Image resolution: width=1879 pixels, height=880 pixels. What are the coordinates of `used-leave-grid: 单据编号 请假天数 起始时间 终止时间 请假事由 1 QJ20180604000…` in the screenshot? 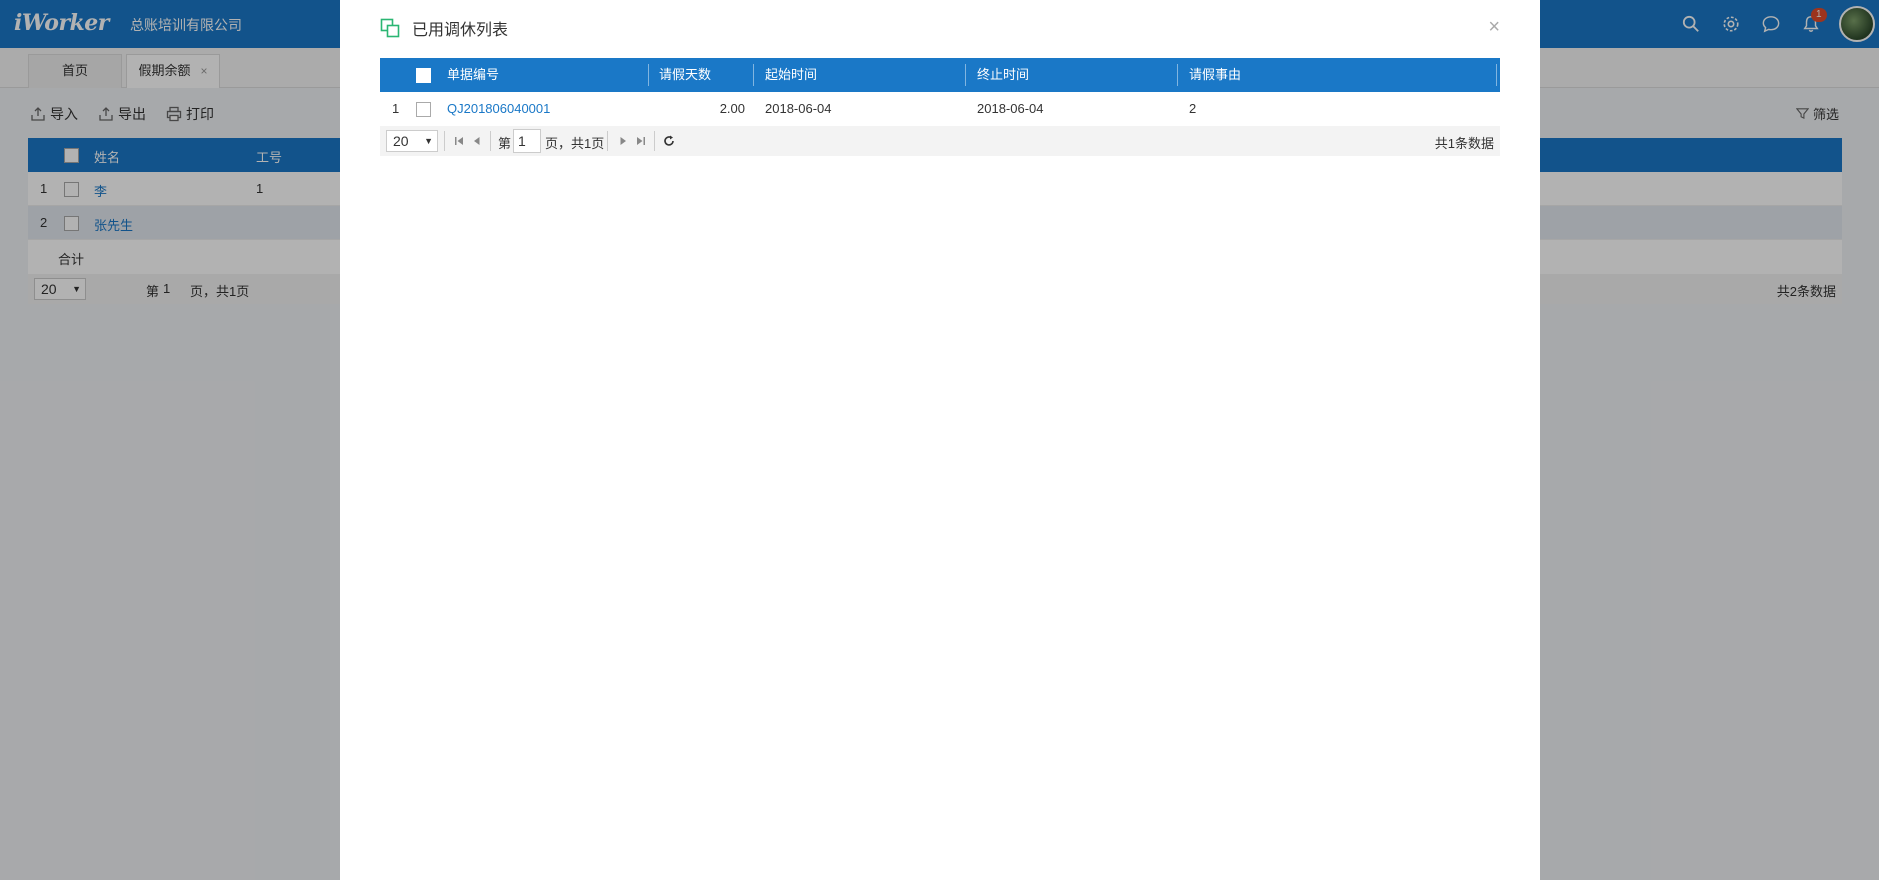 It's located at (940, 107).